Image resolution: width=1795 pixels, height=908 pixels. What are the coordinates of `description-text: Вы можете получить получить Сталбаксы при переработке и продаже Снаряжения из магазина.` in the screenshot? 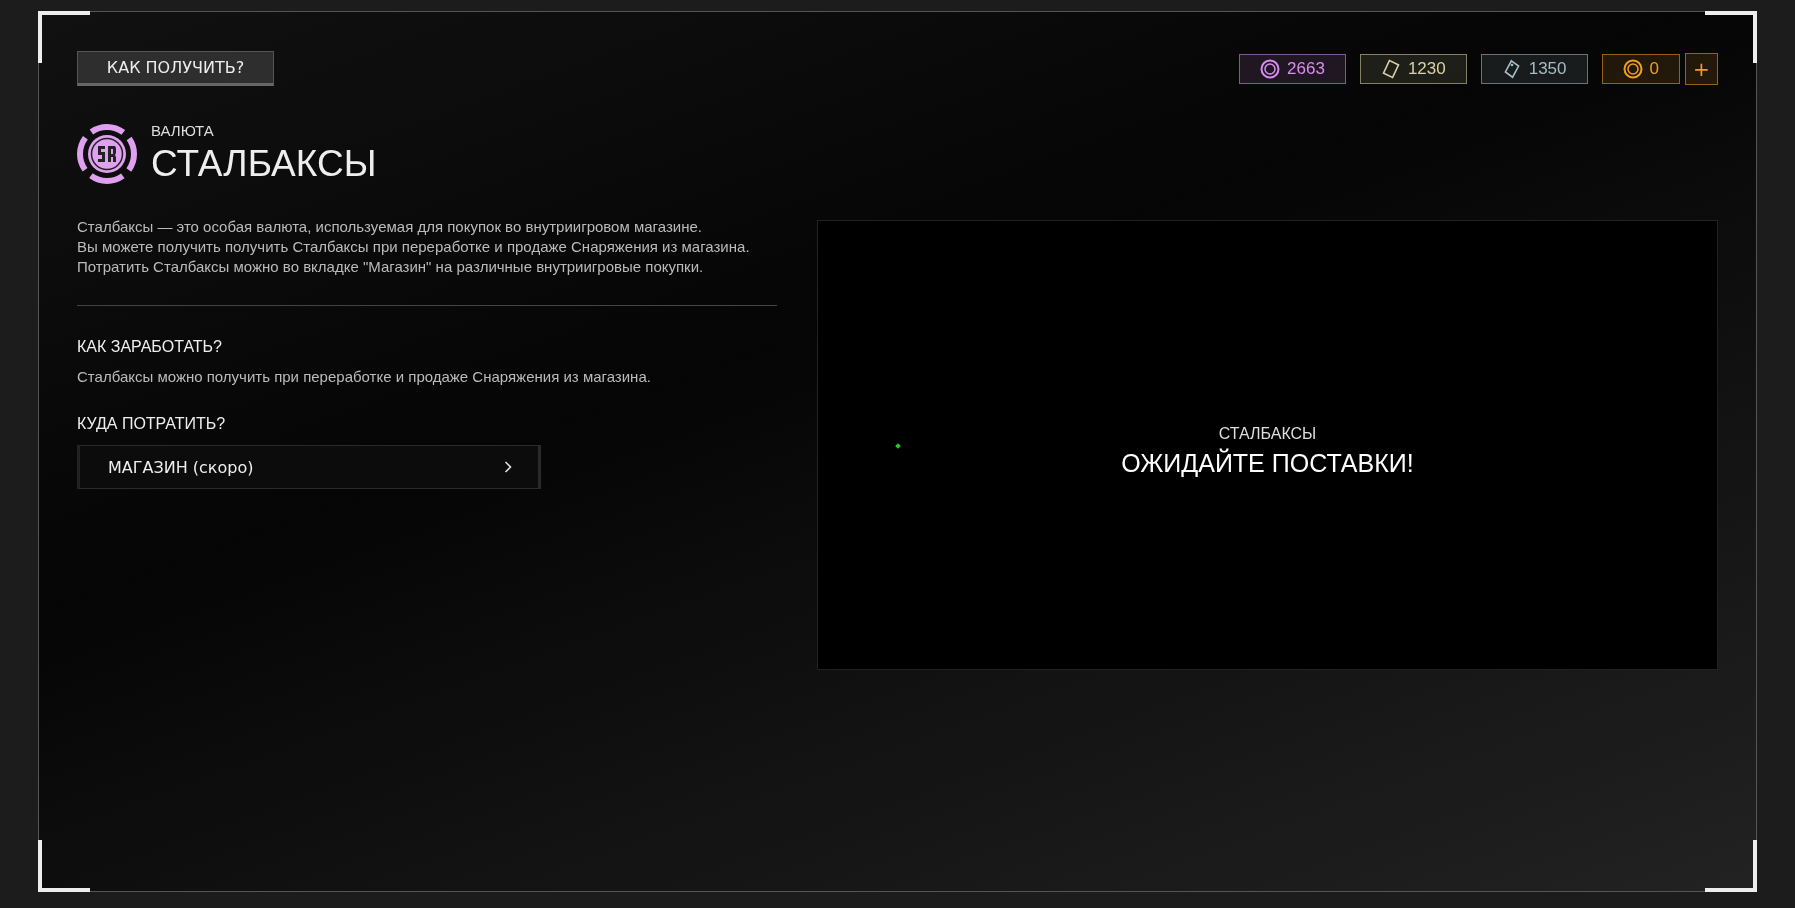 It's located at (414, 247).